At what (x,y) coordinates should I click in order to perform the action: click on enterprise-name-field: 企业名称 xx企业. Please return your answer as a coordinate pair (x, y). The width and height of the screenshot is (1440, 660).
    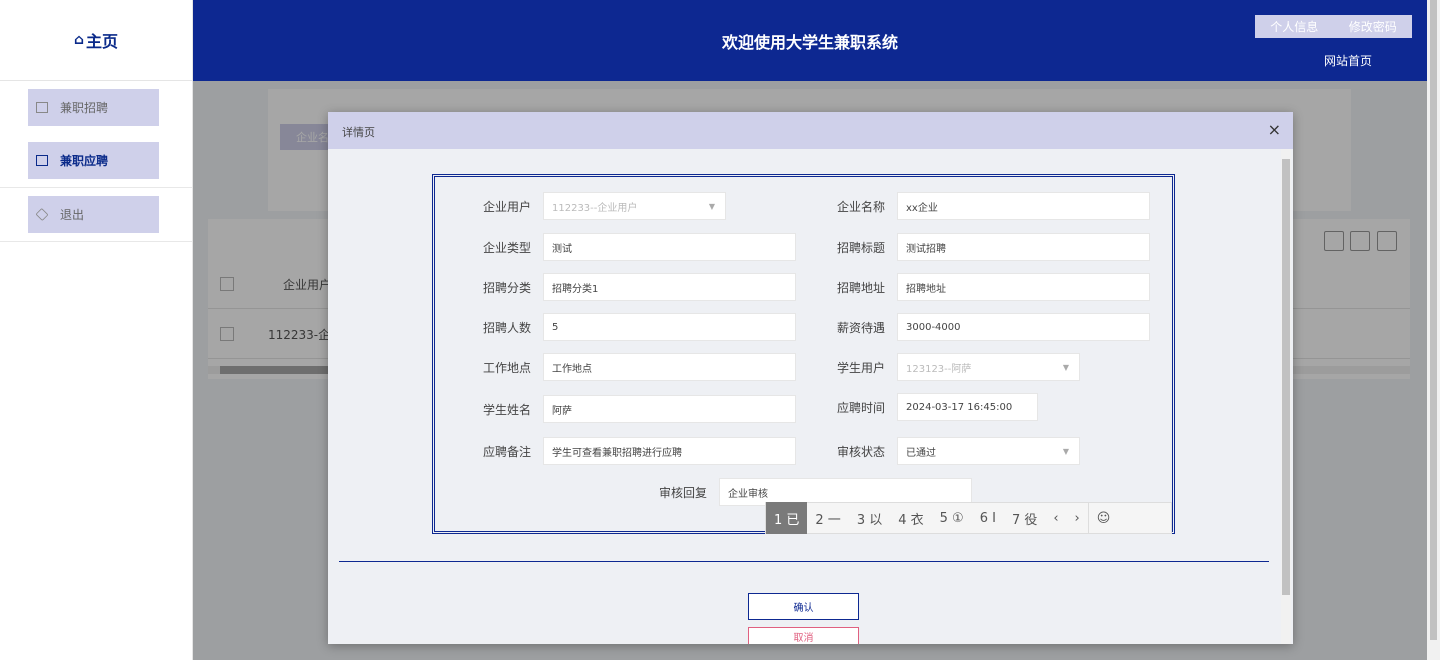
    Looking at the image, I should click on (979, 206).